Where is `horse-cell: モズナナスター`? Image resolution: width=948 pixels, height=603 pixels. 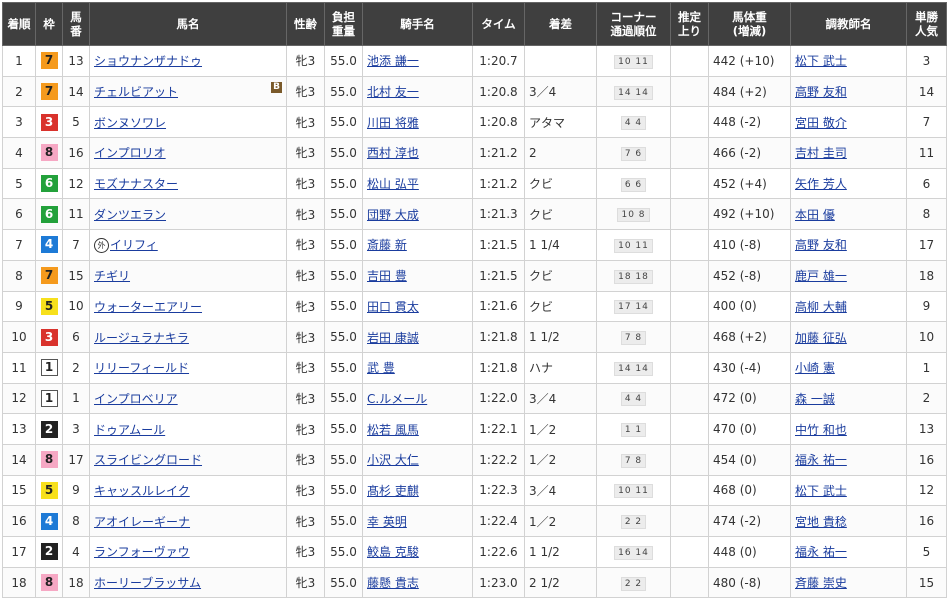
horse-cell: モズナナスター is located at coordinates (188, 183).